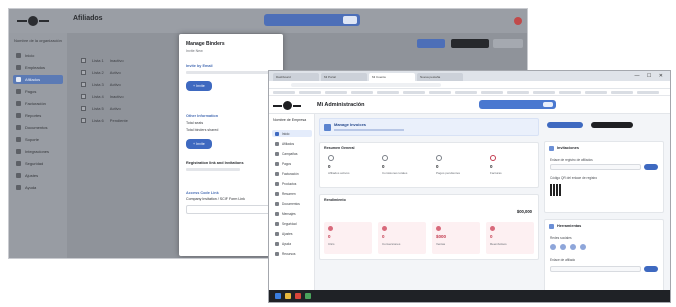 This screenshot has width=676, height=307. What do you see at coordinates (349, 169) in the screenshot?
I see `stat-item: 0 Afiliados activos` at bounding box center [349, 169].